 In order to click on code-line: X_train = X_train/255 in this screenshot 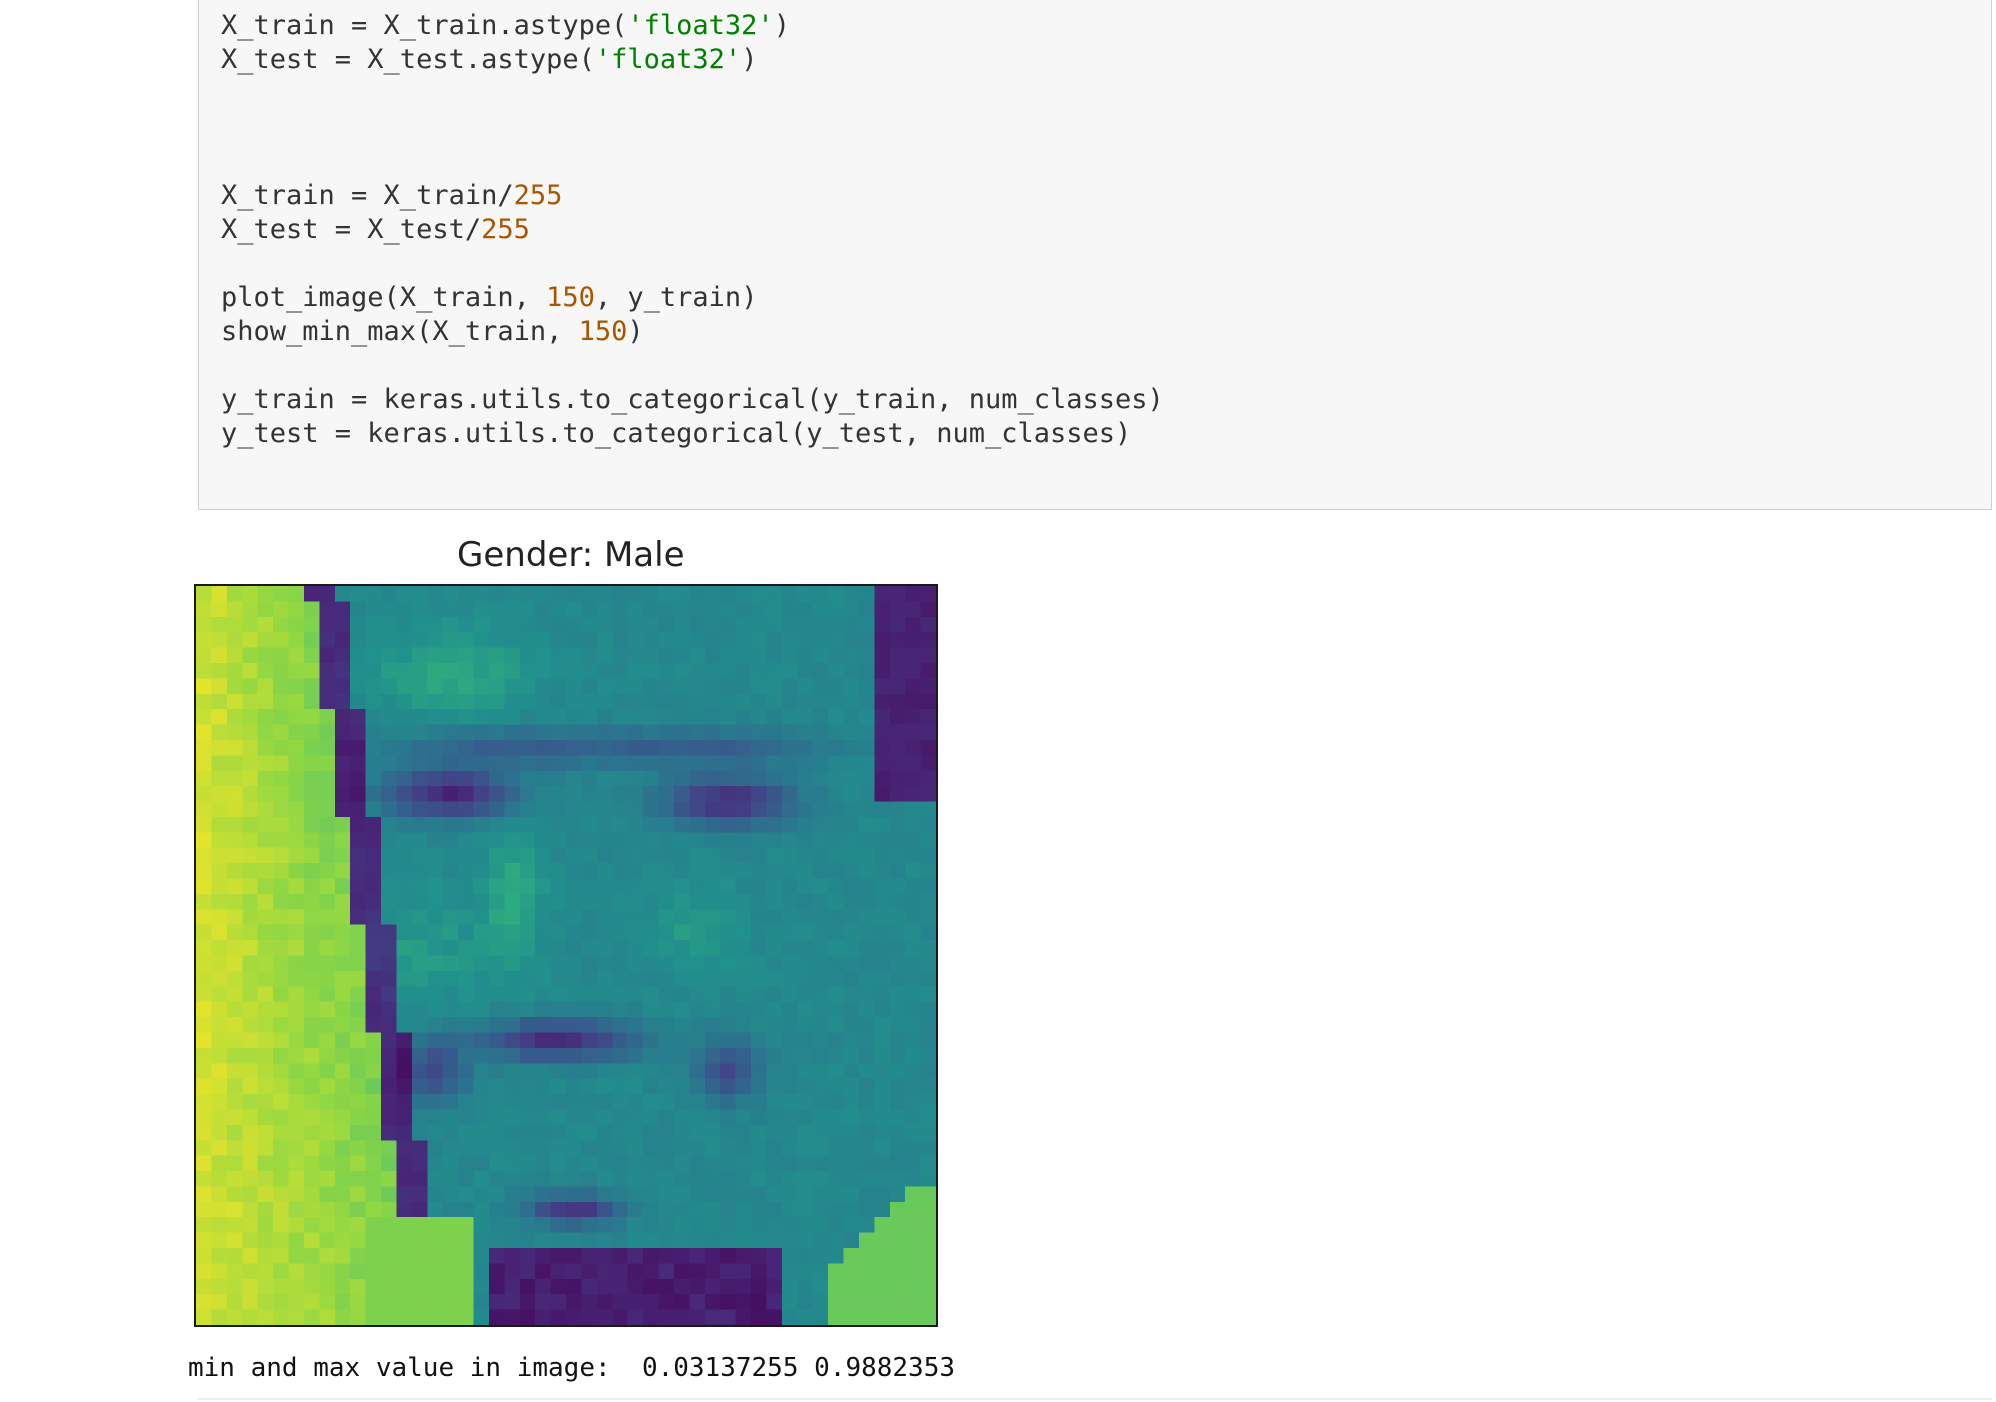, I will do `click(692, 196)`.